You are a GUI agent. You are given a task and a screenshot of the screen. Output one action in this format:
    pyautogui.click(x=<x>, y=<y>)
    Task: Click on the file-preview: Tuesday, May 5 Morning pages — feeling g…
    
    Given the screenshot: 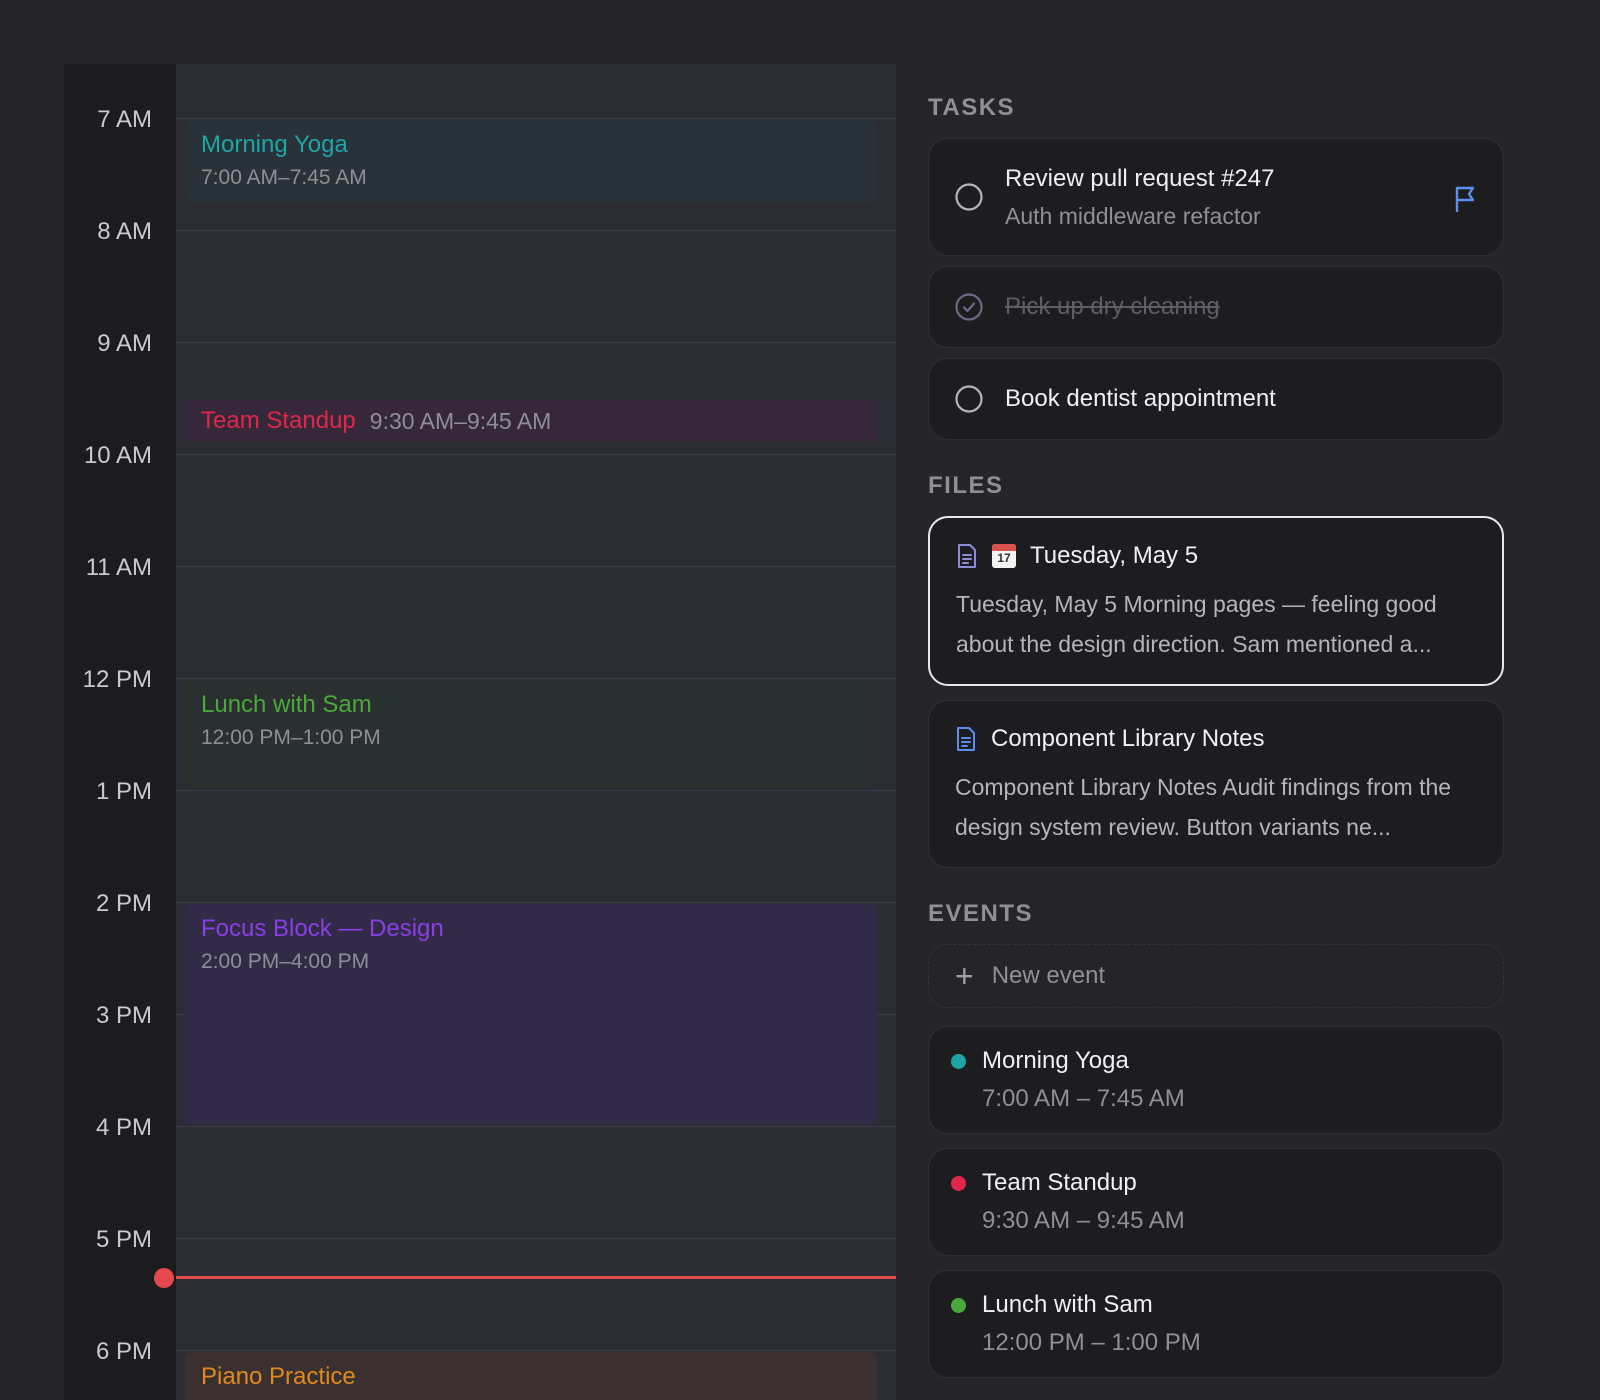 What is the action you would take?
    pyautogui.click(x=1196, y=624)
    